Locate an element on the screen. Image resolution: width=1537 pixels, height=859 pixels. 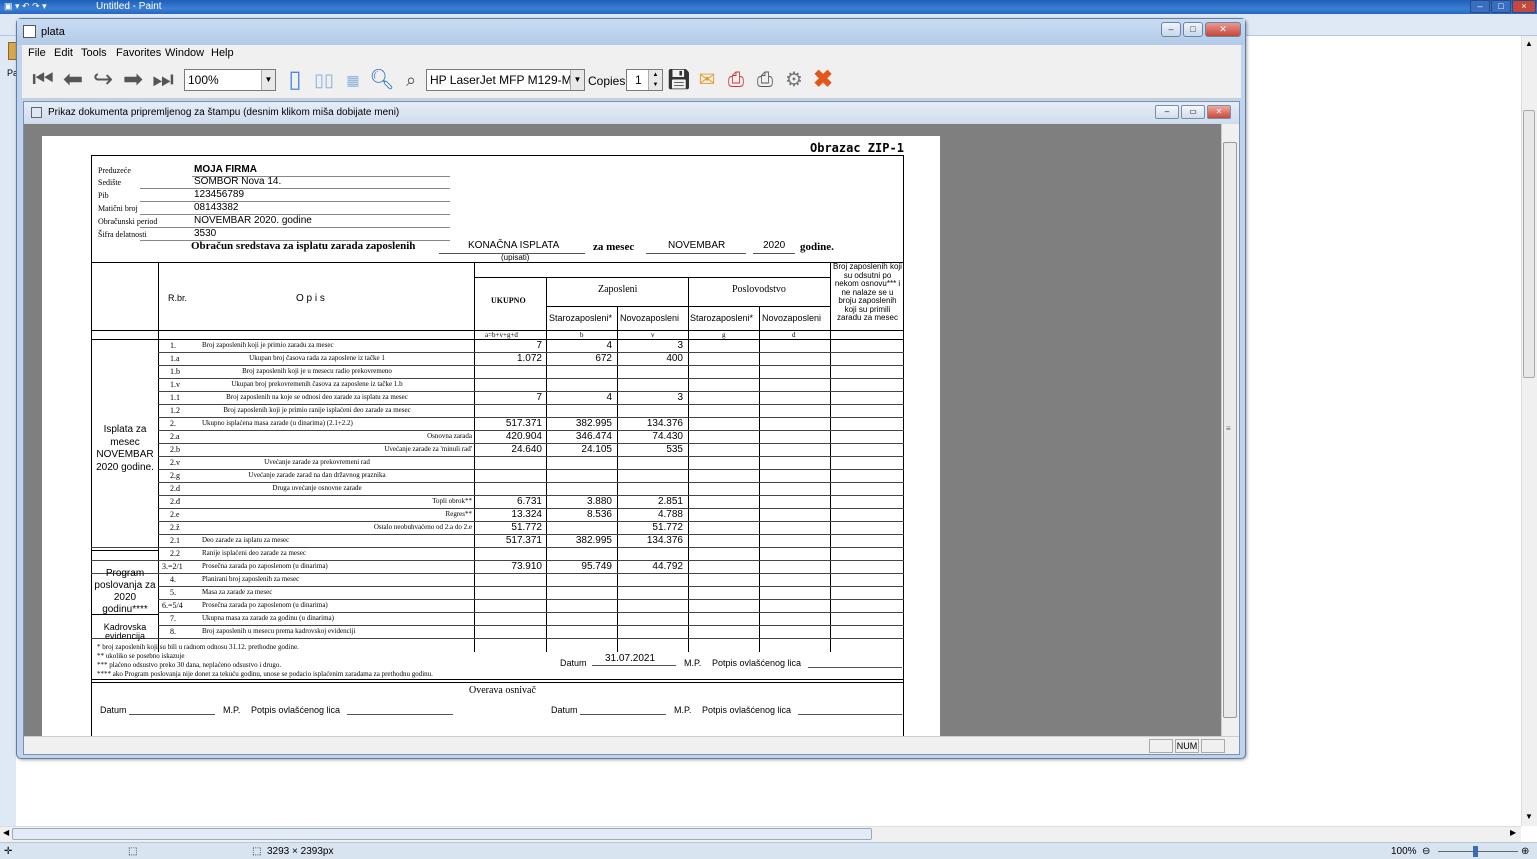
row-value-v: 2.851 is located at coordinates (670, 501).